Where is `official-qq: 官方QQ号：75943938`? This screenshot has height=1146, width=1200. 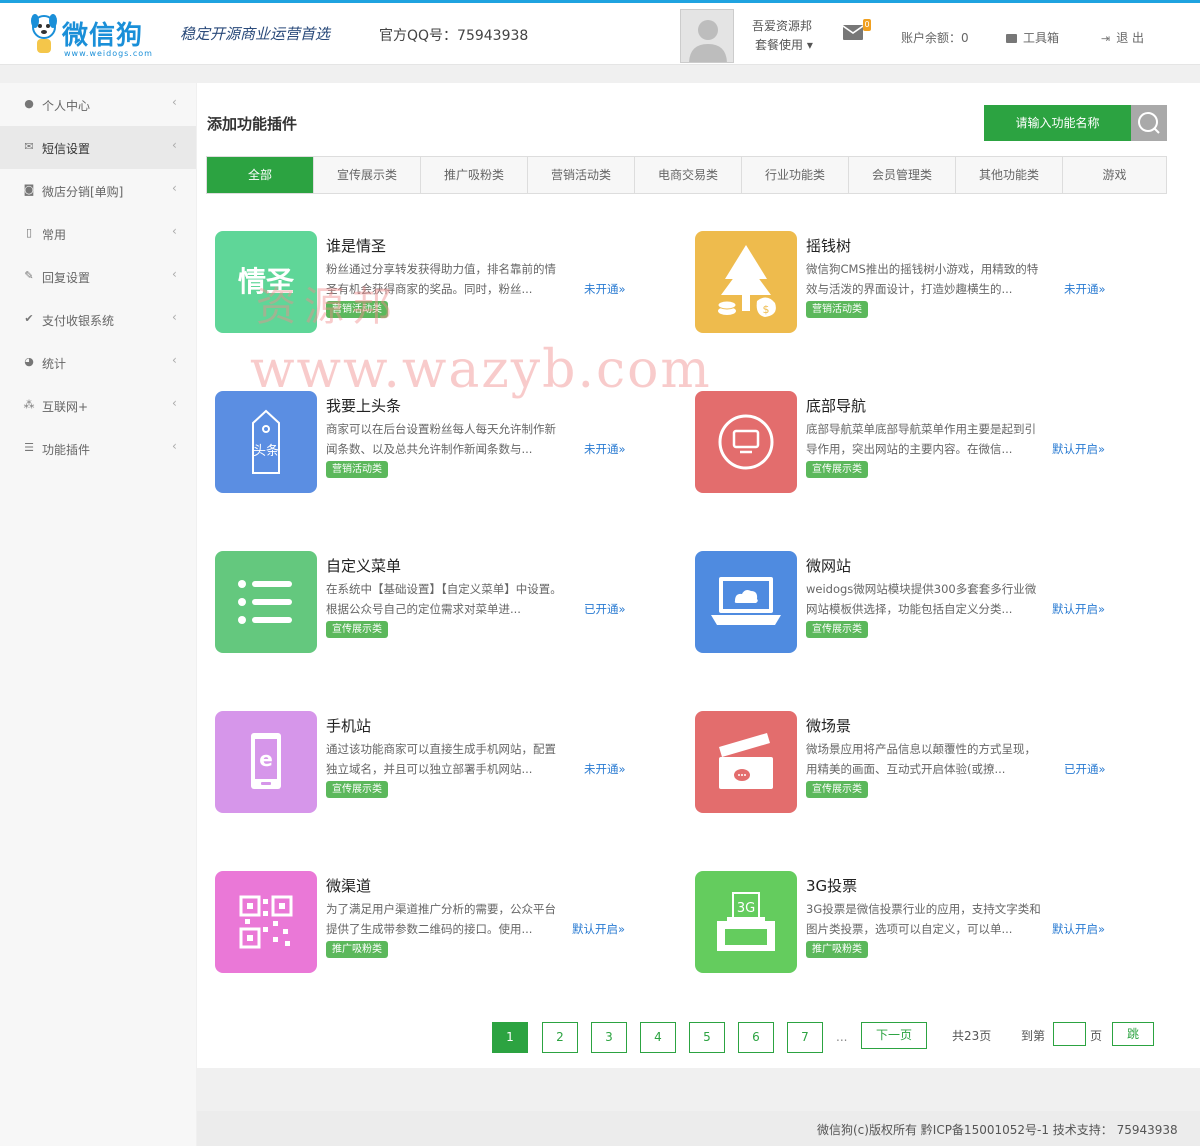 official-qq: 官方QQ号：75943938 is located at coordinates (454, 36).